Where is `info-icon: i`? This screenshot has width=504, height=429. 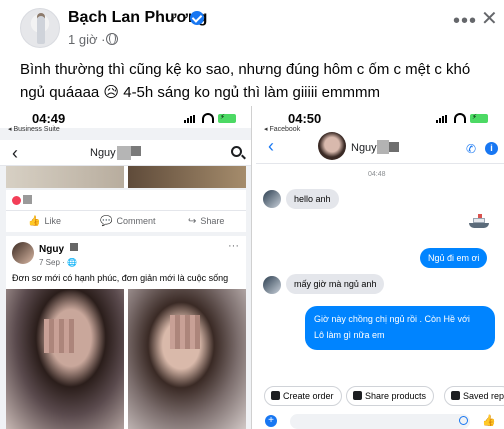
info-icon: i is located at coordinates (491, 148).